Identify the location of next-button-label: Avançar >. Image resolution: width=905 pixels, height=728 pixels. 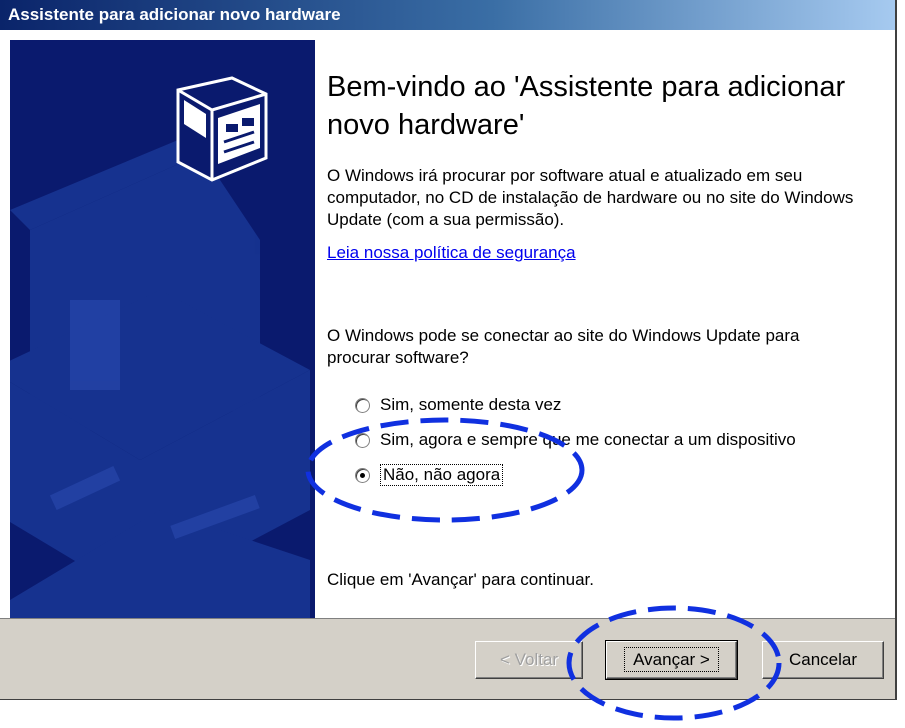
(671, 659).